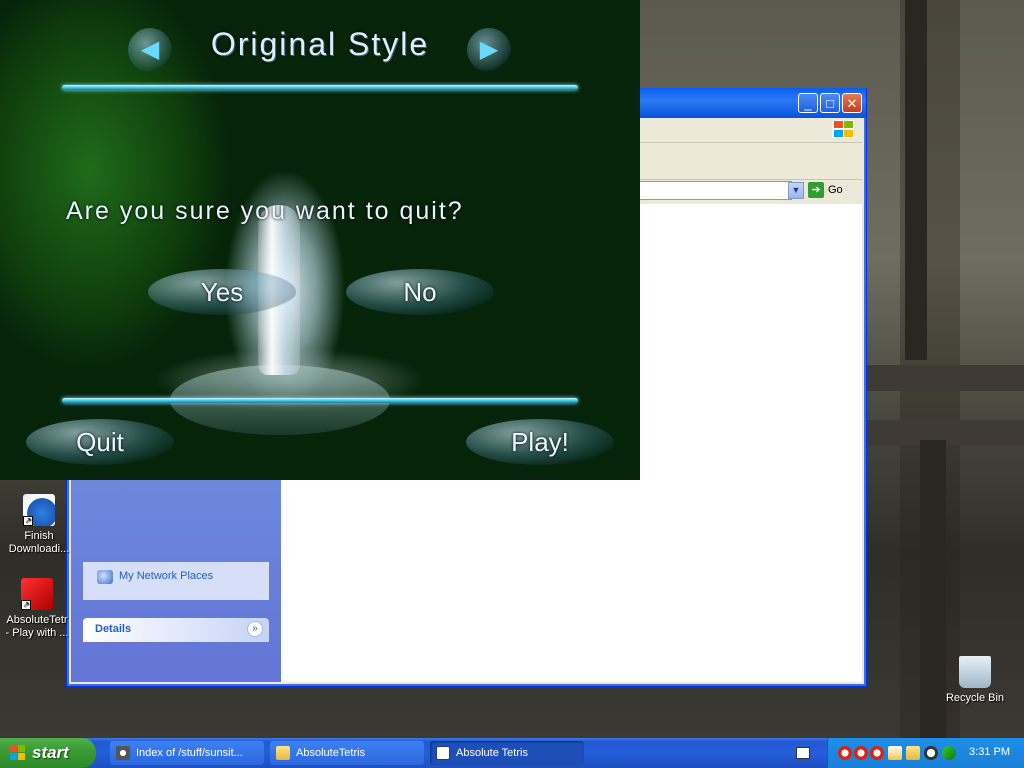 The width and height of the screenshot is (1024, 768). I want to click on address-dropdown-button: ▼, so click(796, 190).